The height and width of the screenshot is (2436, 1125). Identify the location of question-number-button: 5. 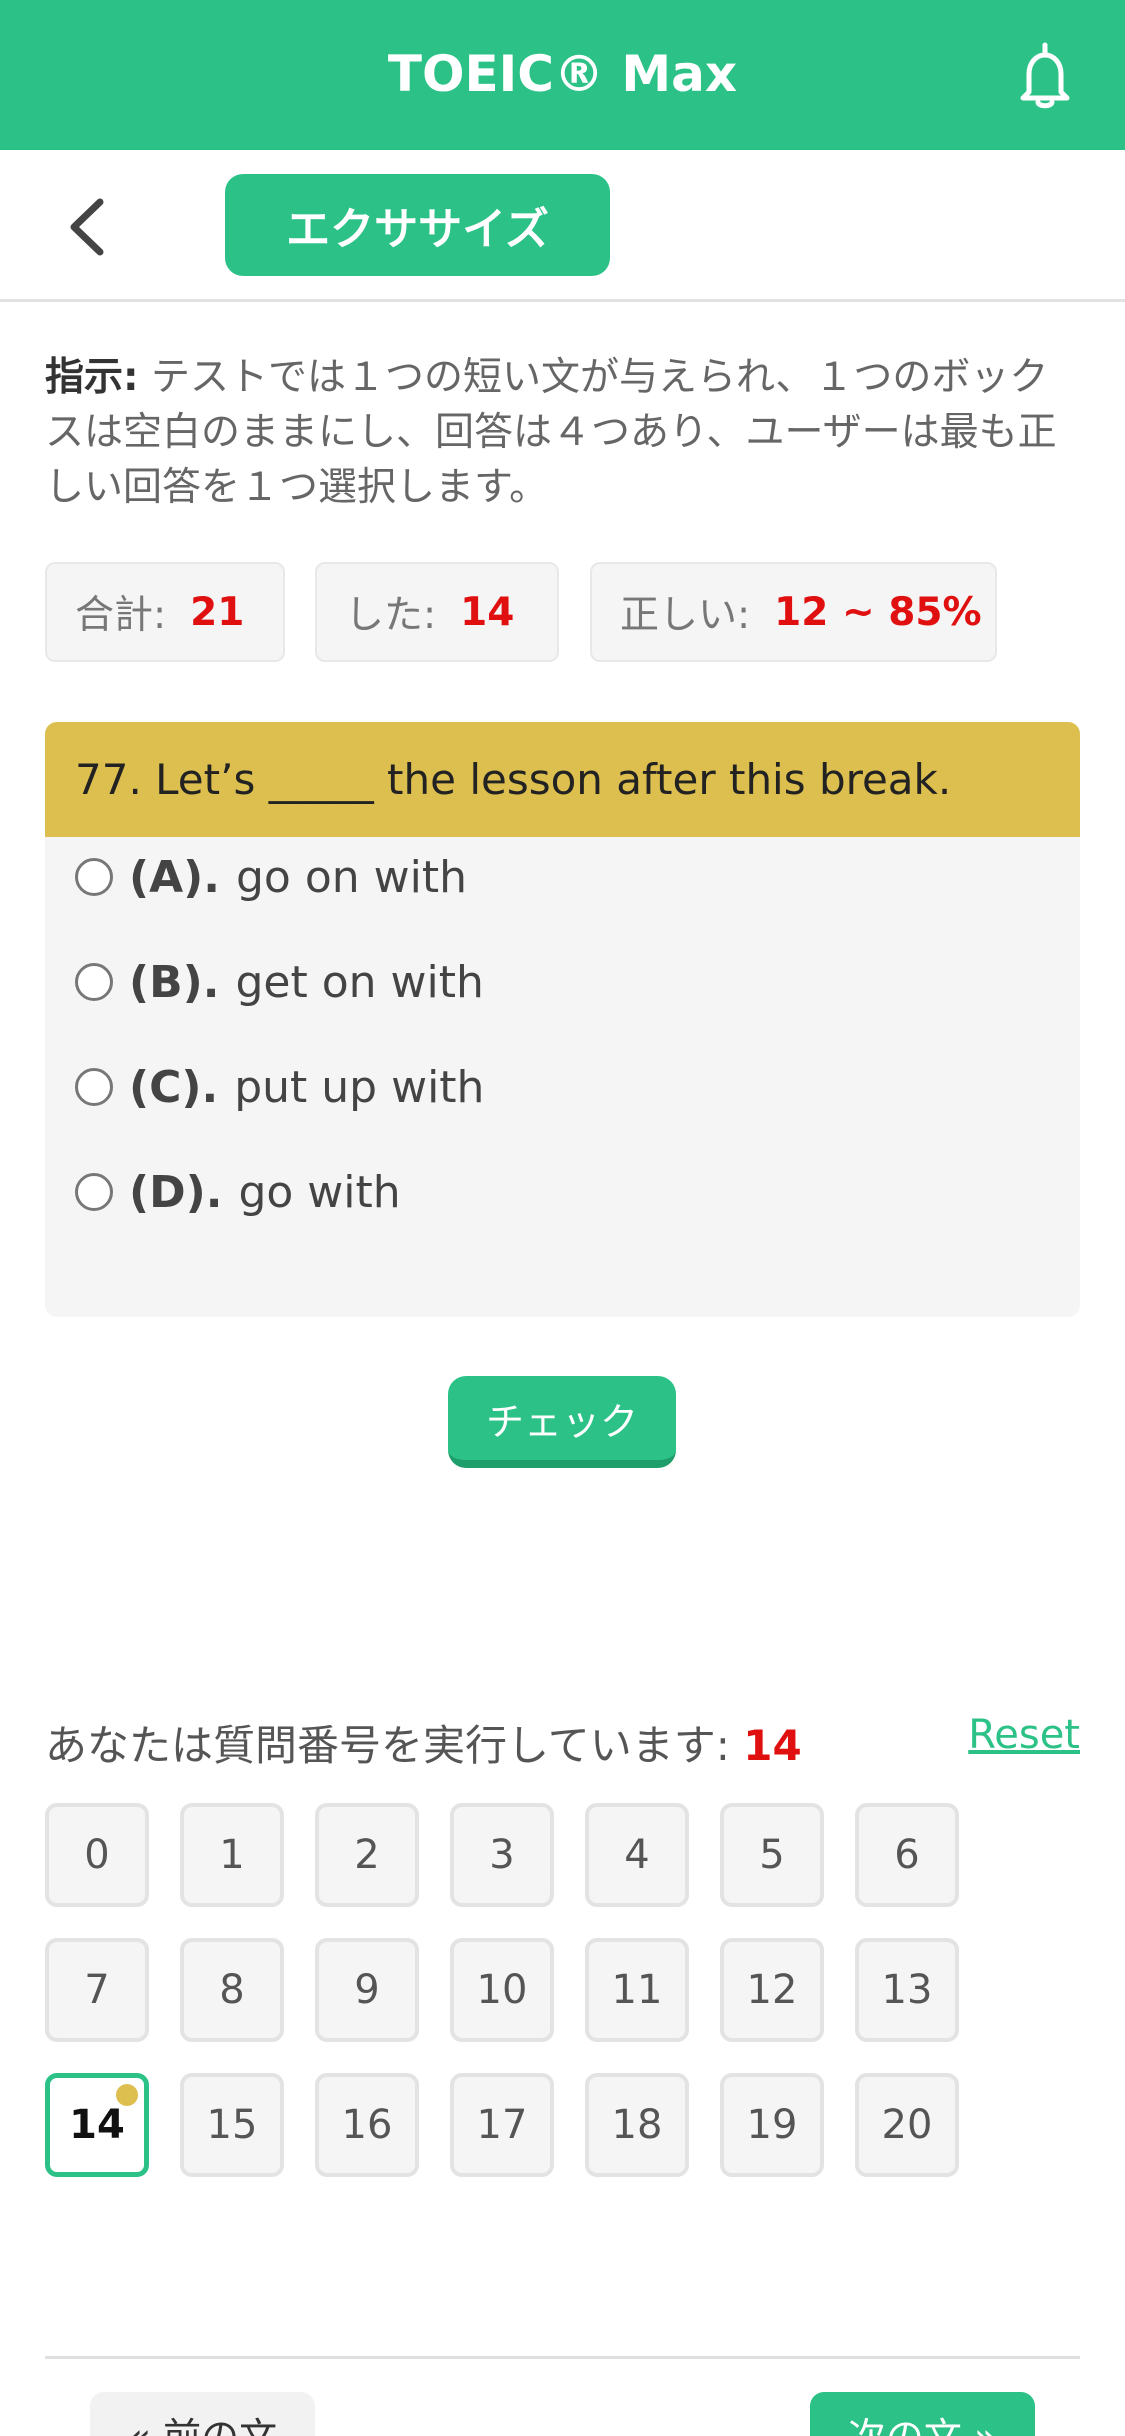
(772, 1855).